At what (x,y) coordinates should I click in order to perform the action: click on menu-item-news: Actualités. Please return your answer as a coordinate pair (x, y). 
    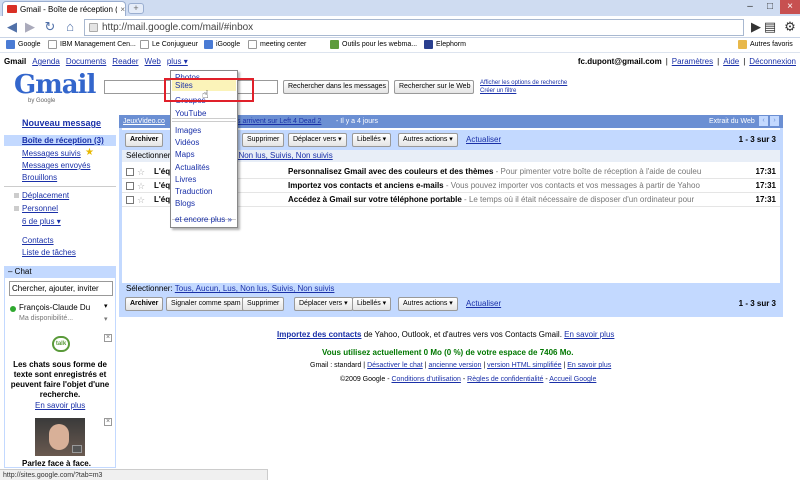
    Looking at the image, I should click on (192, 167).